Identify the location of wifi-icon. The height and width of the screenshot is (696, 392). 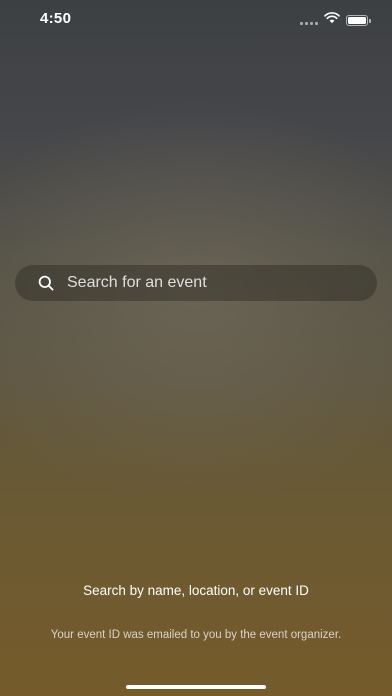
(332, 20).